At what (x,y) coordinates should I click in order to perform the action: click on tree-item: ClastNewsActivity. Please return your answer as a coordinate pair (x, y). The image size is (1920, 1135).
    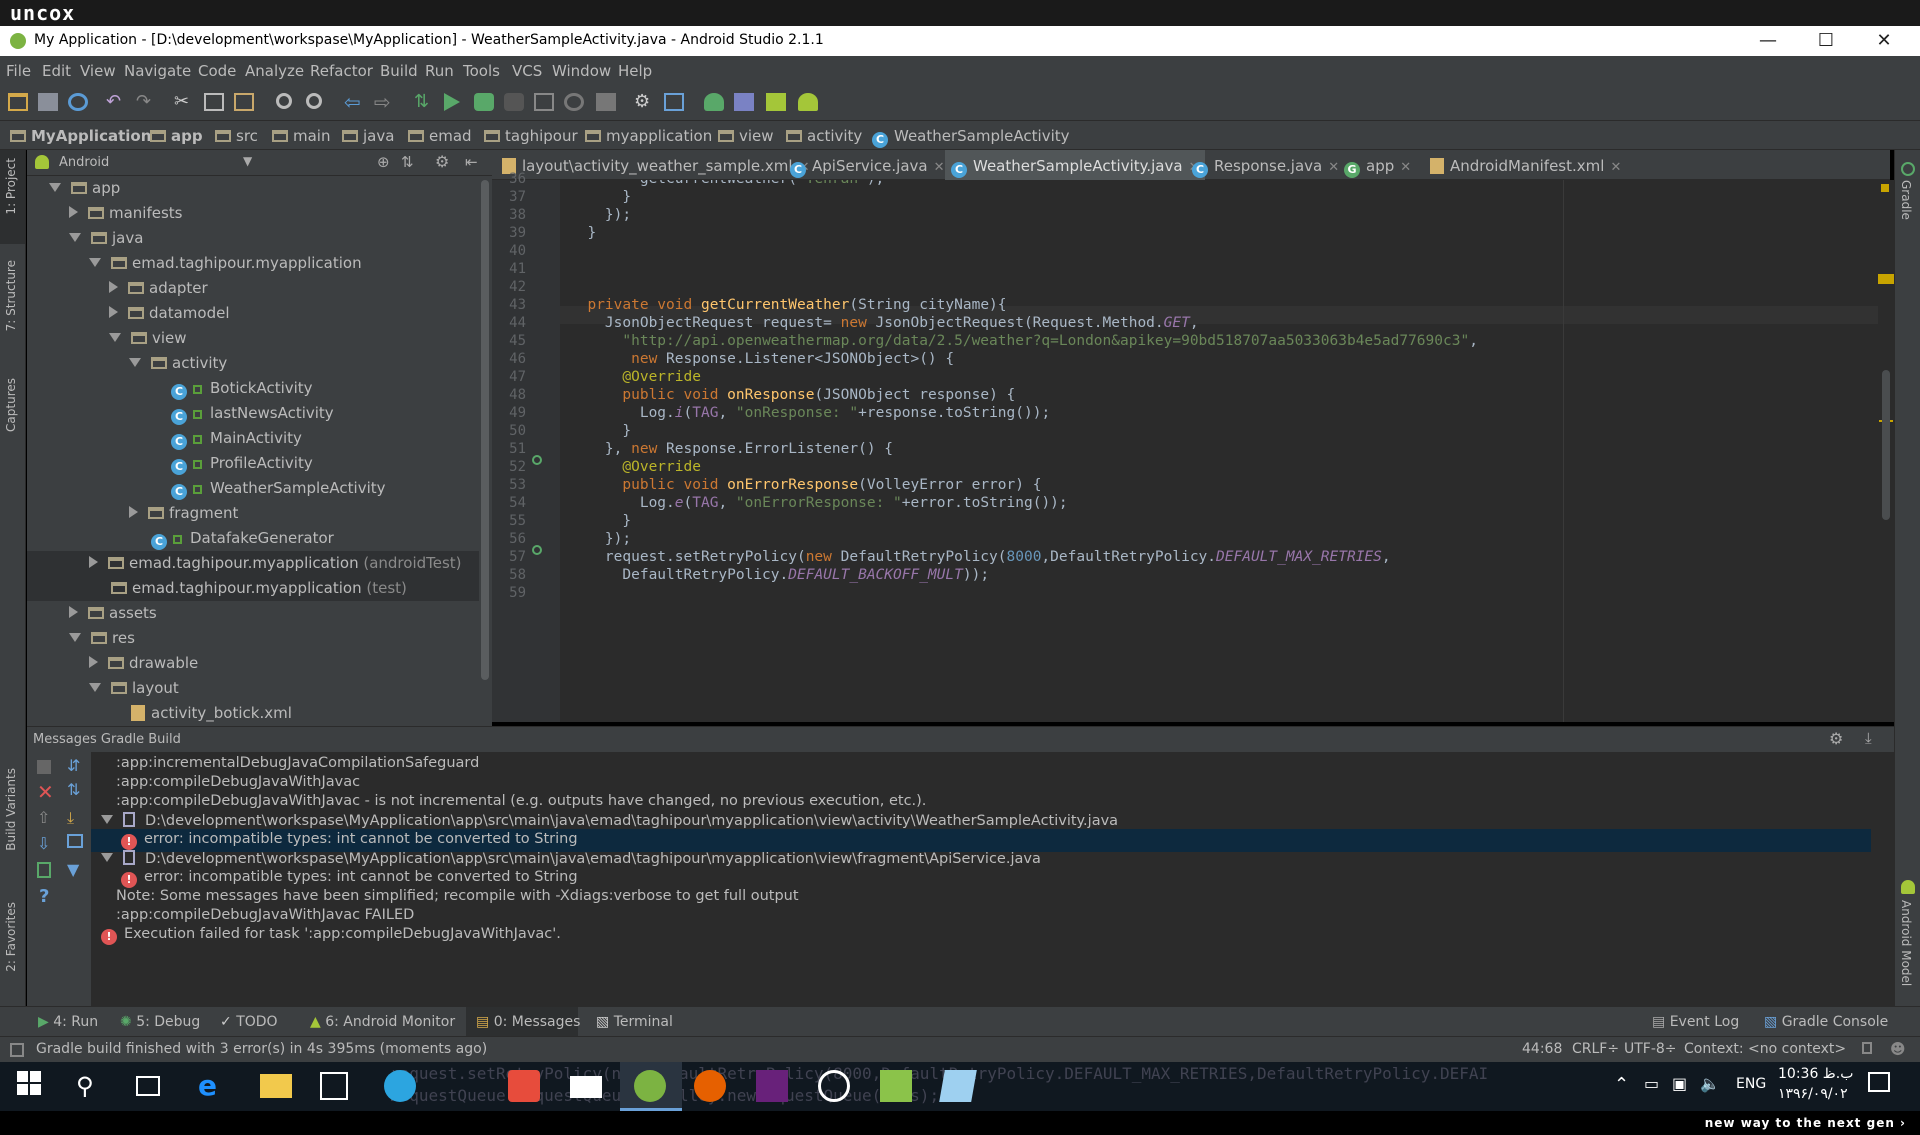
    Looking at the image, I should click on (253, 413).